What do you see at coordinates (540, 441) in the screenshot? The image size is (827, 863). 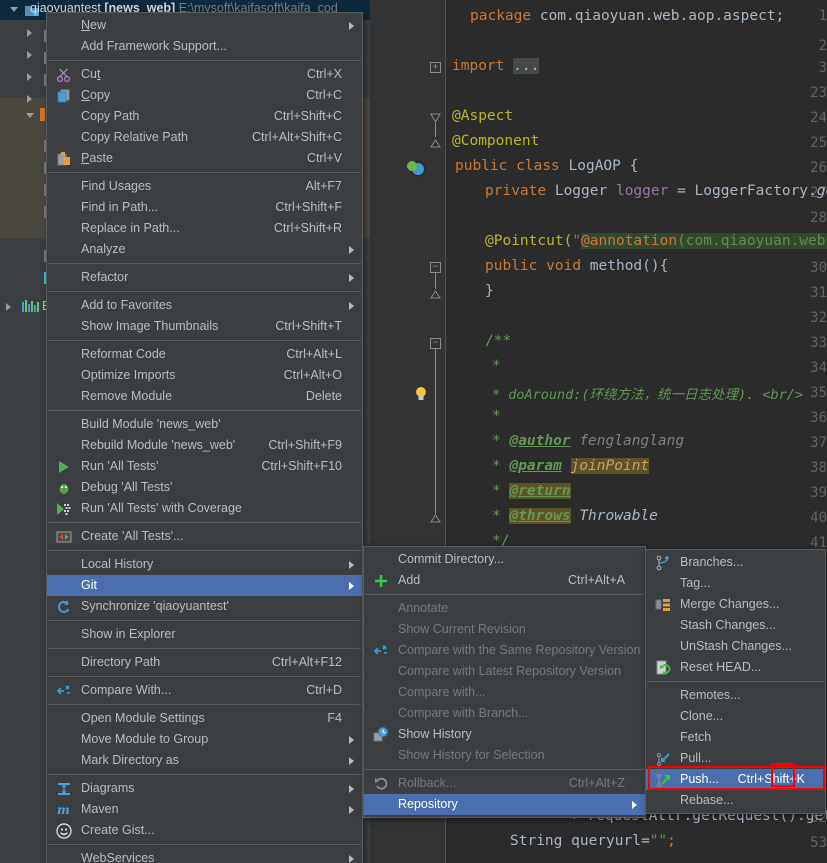 I see `code-token-author-tag: @author` at bounding box center [540, 441].